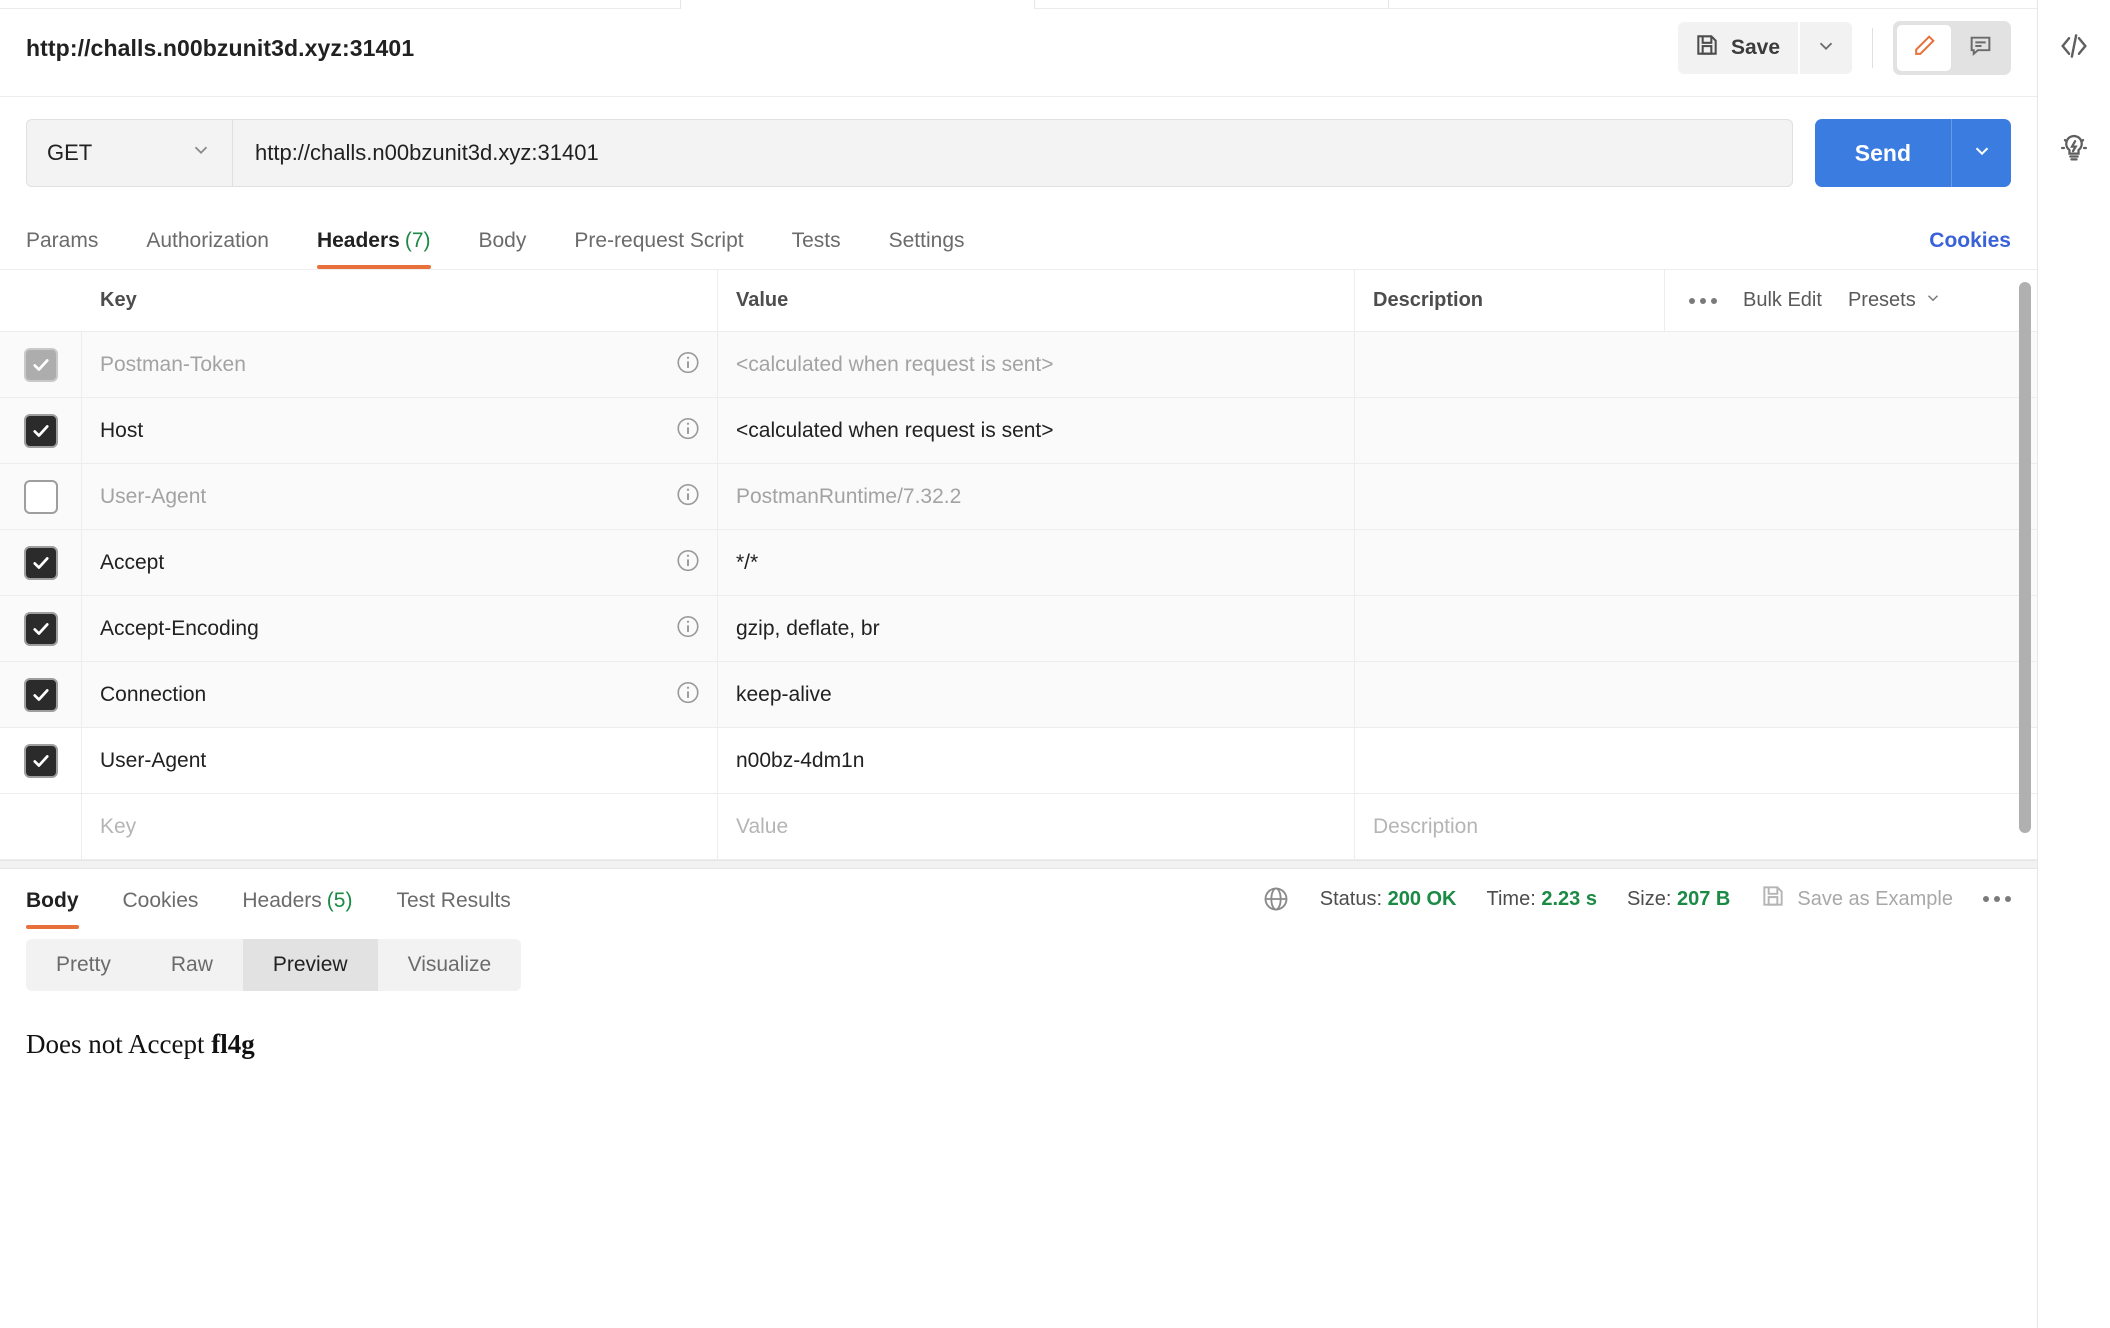 The image size is (2110, 1328). Describe the element at coordinates (1018, 864) in the screenshot. I see `pane-divider` at that location.